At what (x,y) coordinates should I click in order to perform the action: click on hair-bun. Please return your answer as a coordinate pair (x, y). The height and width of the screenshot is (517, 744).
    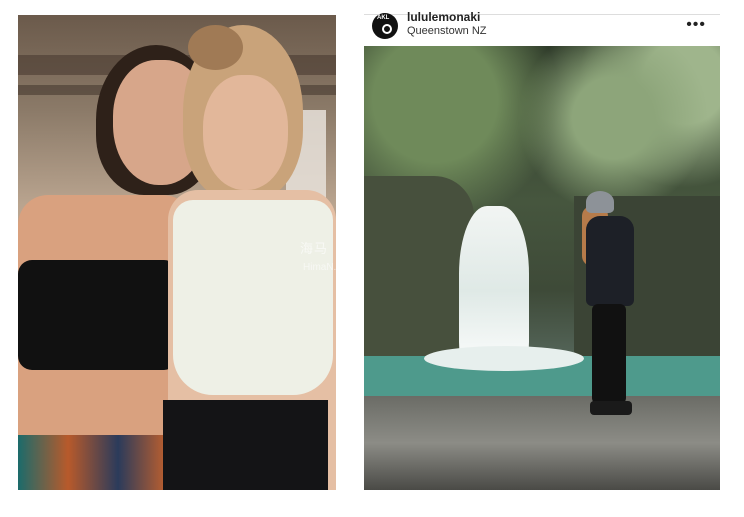
    Looking at the image, I should click on (215, 47).